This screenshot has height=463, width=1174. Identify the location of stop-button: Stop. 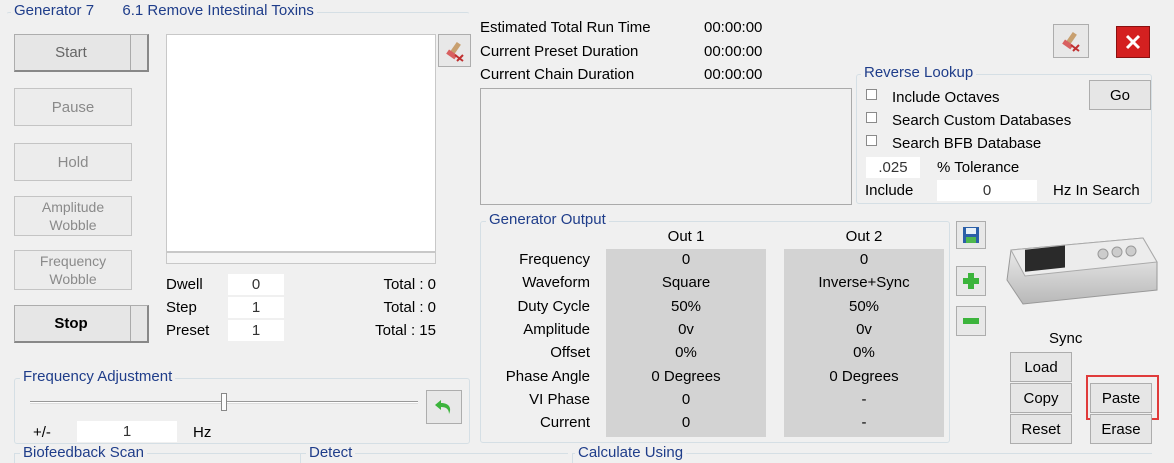
(81, 324).